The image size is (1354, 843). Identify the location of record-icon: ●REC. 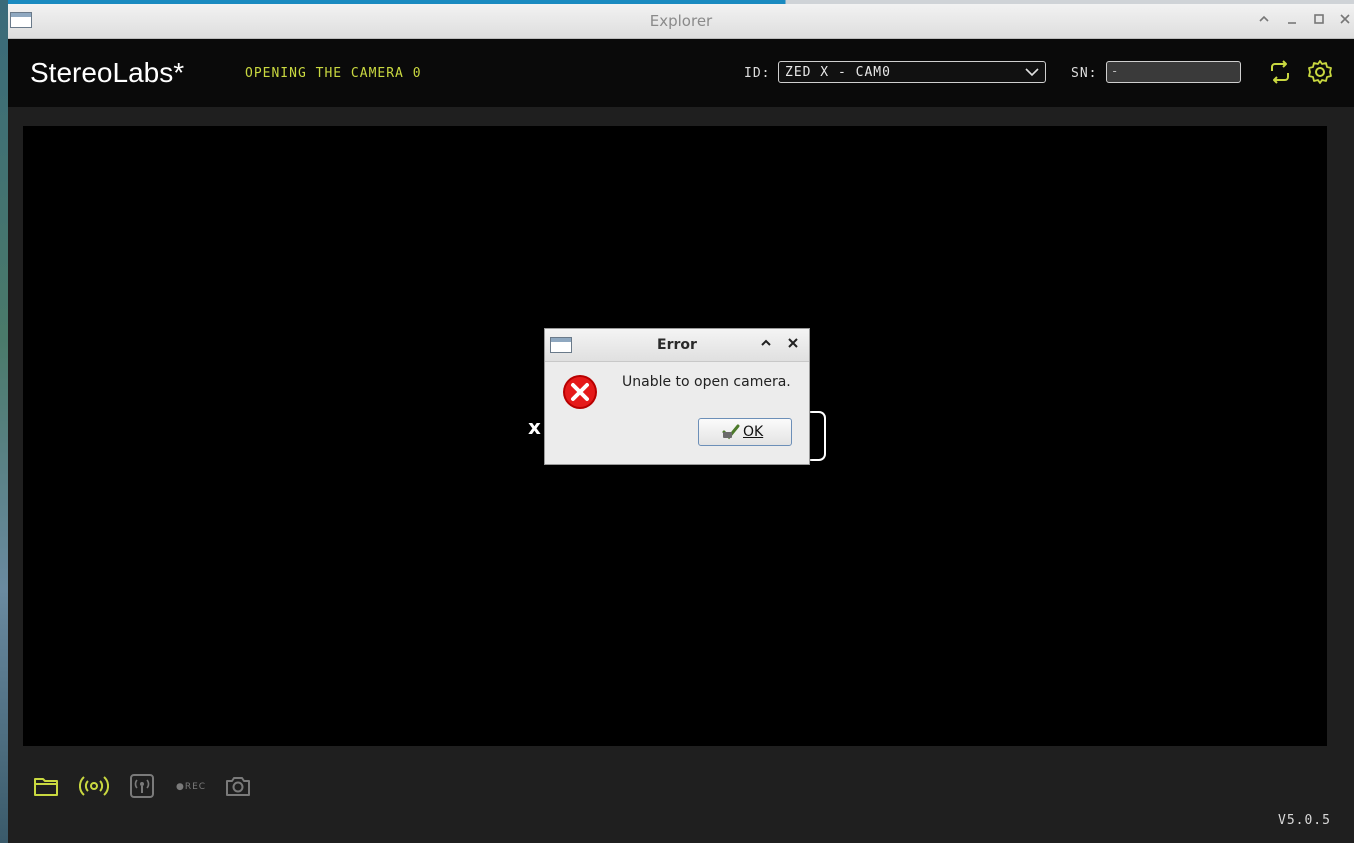
(191, 787).